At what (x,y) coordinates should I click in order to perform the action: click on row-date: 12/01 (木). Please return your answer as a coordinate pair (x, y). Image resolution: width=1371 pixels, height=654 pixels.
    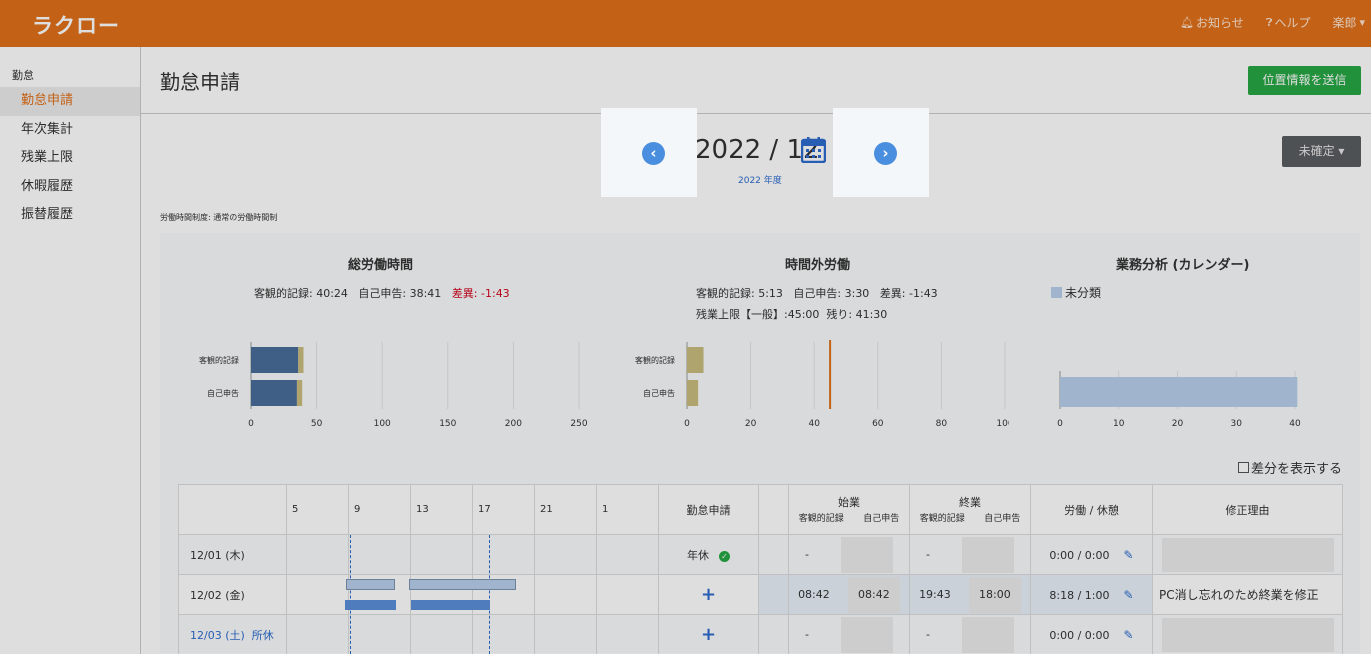
    Looking at the image, I should click on (232, 554).